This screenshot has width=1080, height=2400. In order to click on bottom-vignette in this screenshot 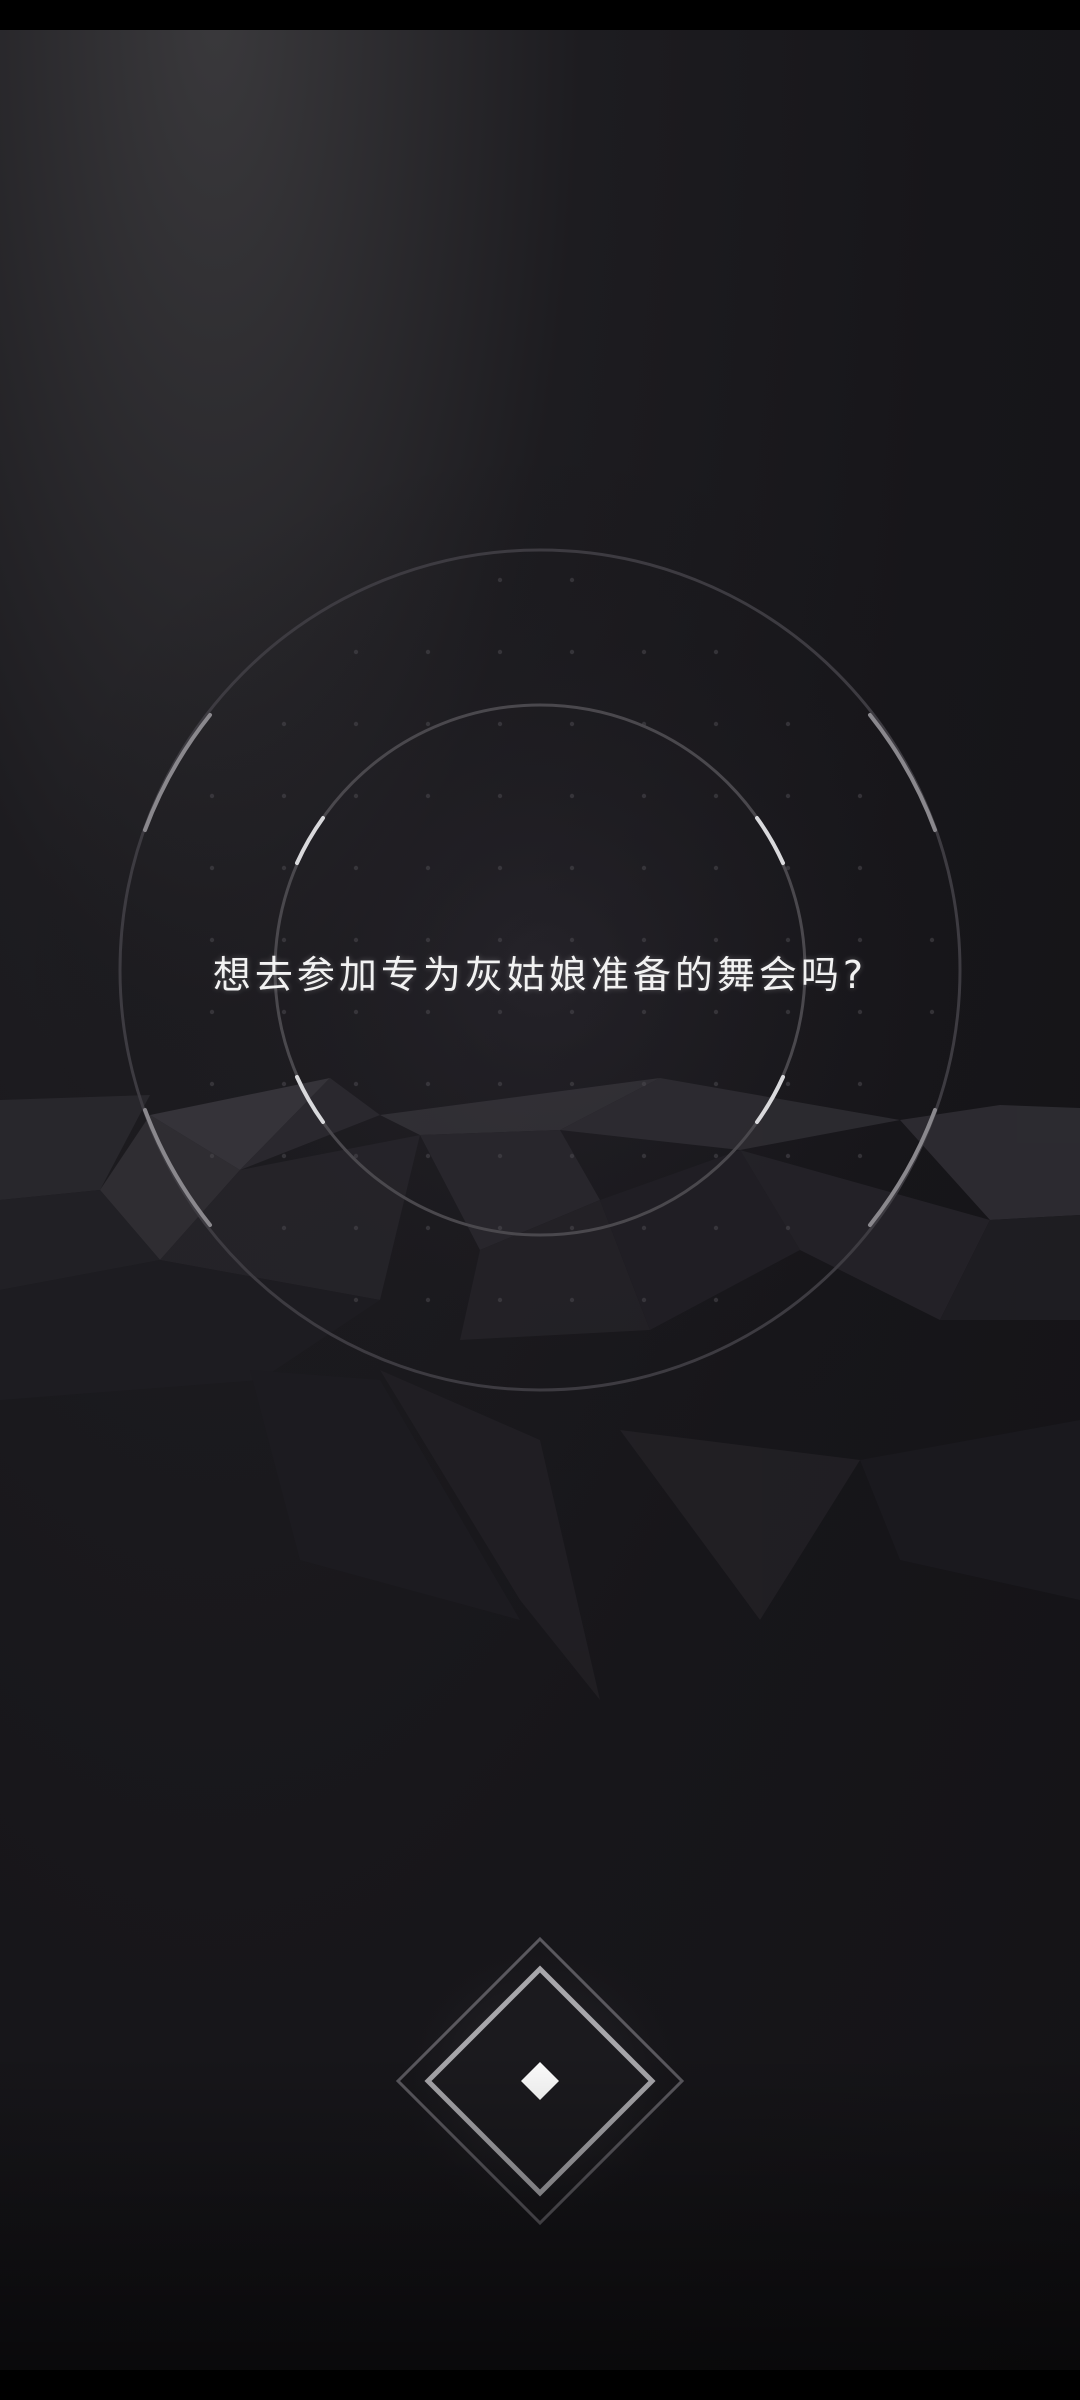, I will do `click(540, 2210)`.